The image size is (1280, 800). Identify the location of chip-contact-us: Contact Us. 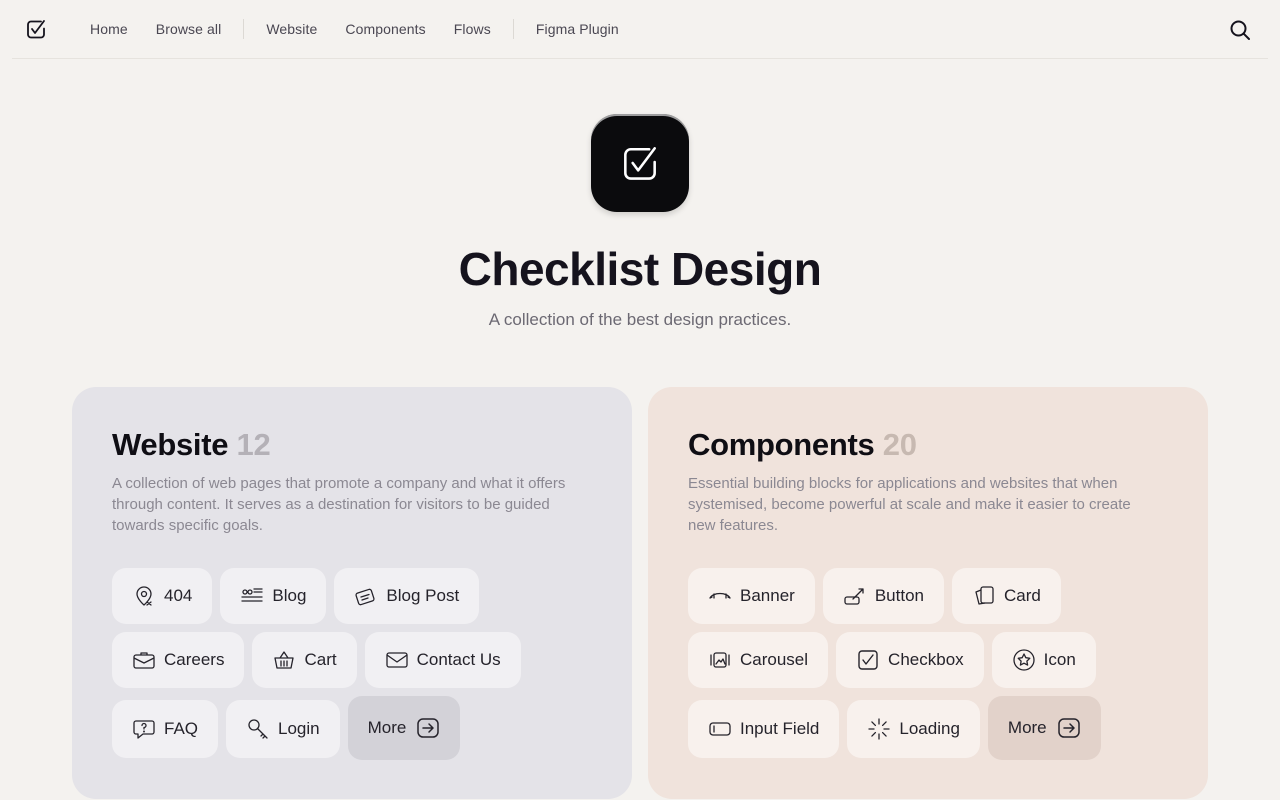
(442, 660).